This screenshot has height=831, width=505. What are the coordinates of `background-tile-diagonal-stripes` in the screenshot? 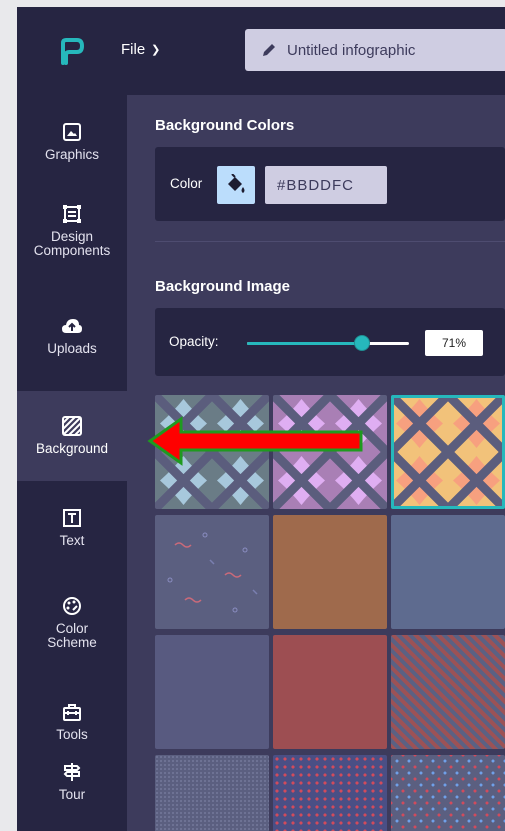 It's located at (448, 692).